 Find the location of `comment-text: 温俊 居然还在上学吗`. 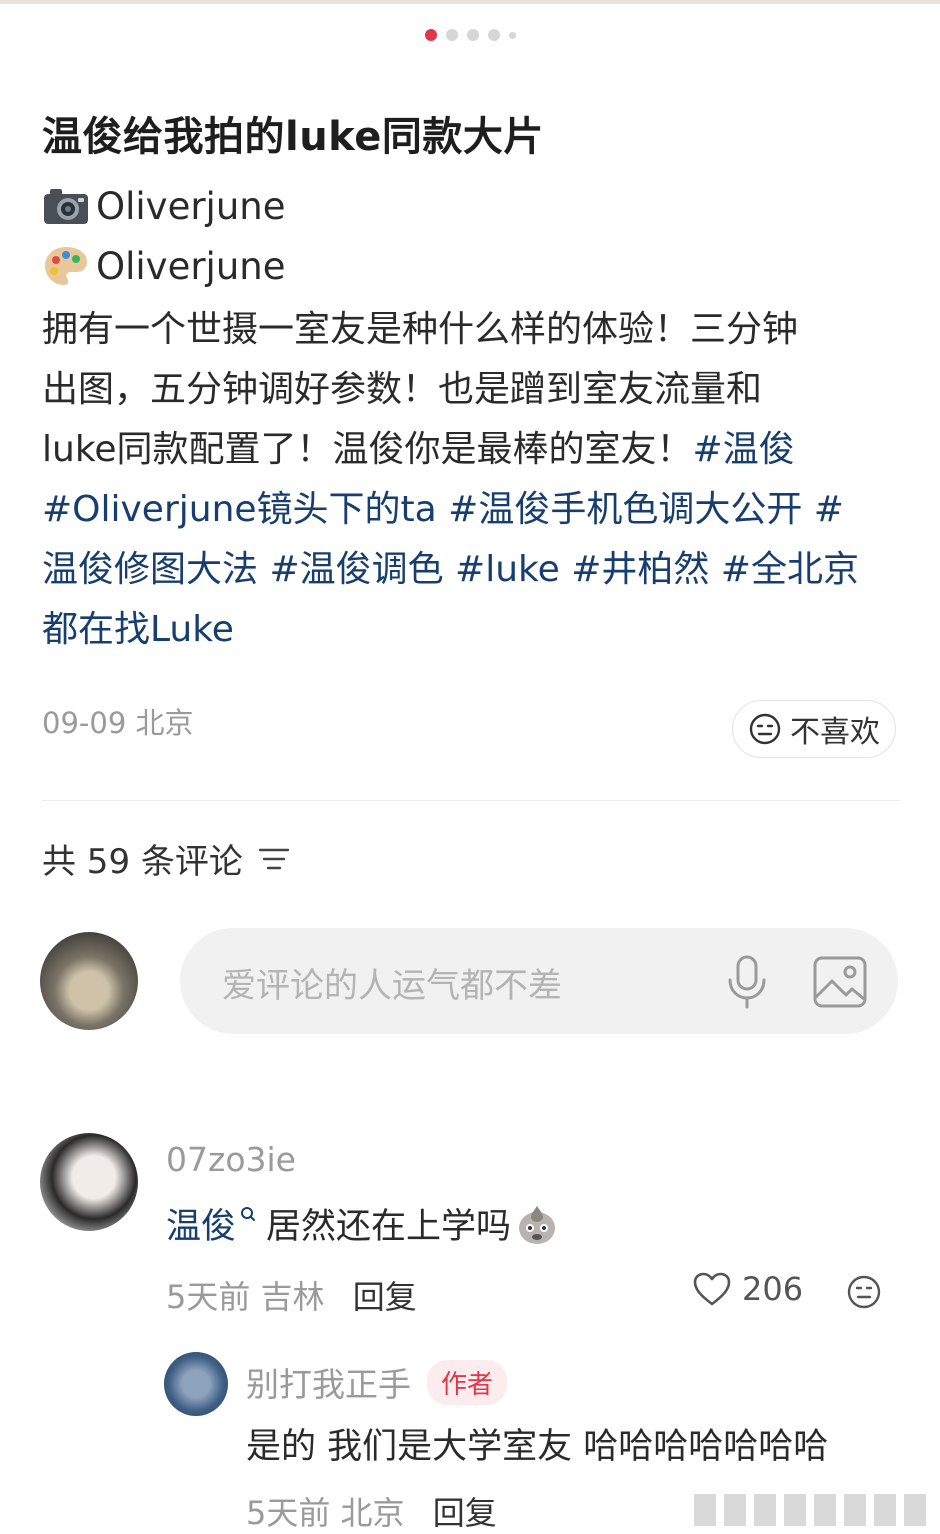

comment-text: 温俊 居然还在上学吗 is located at coordinates (362, 1223).